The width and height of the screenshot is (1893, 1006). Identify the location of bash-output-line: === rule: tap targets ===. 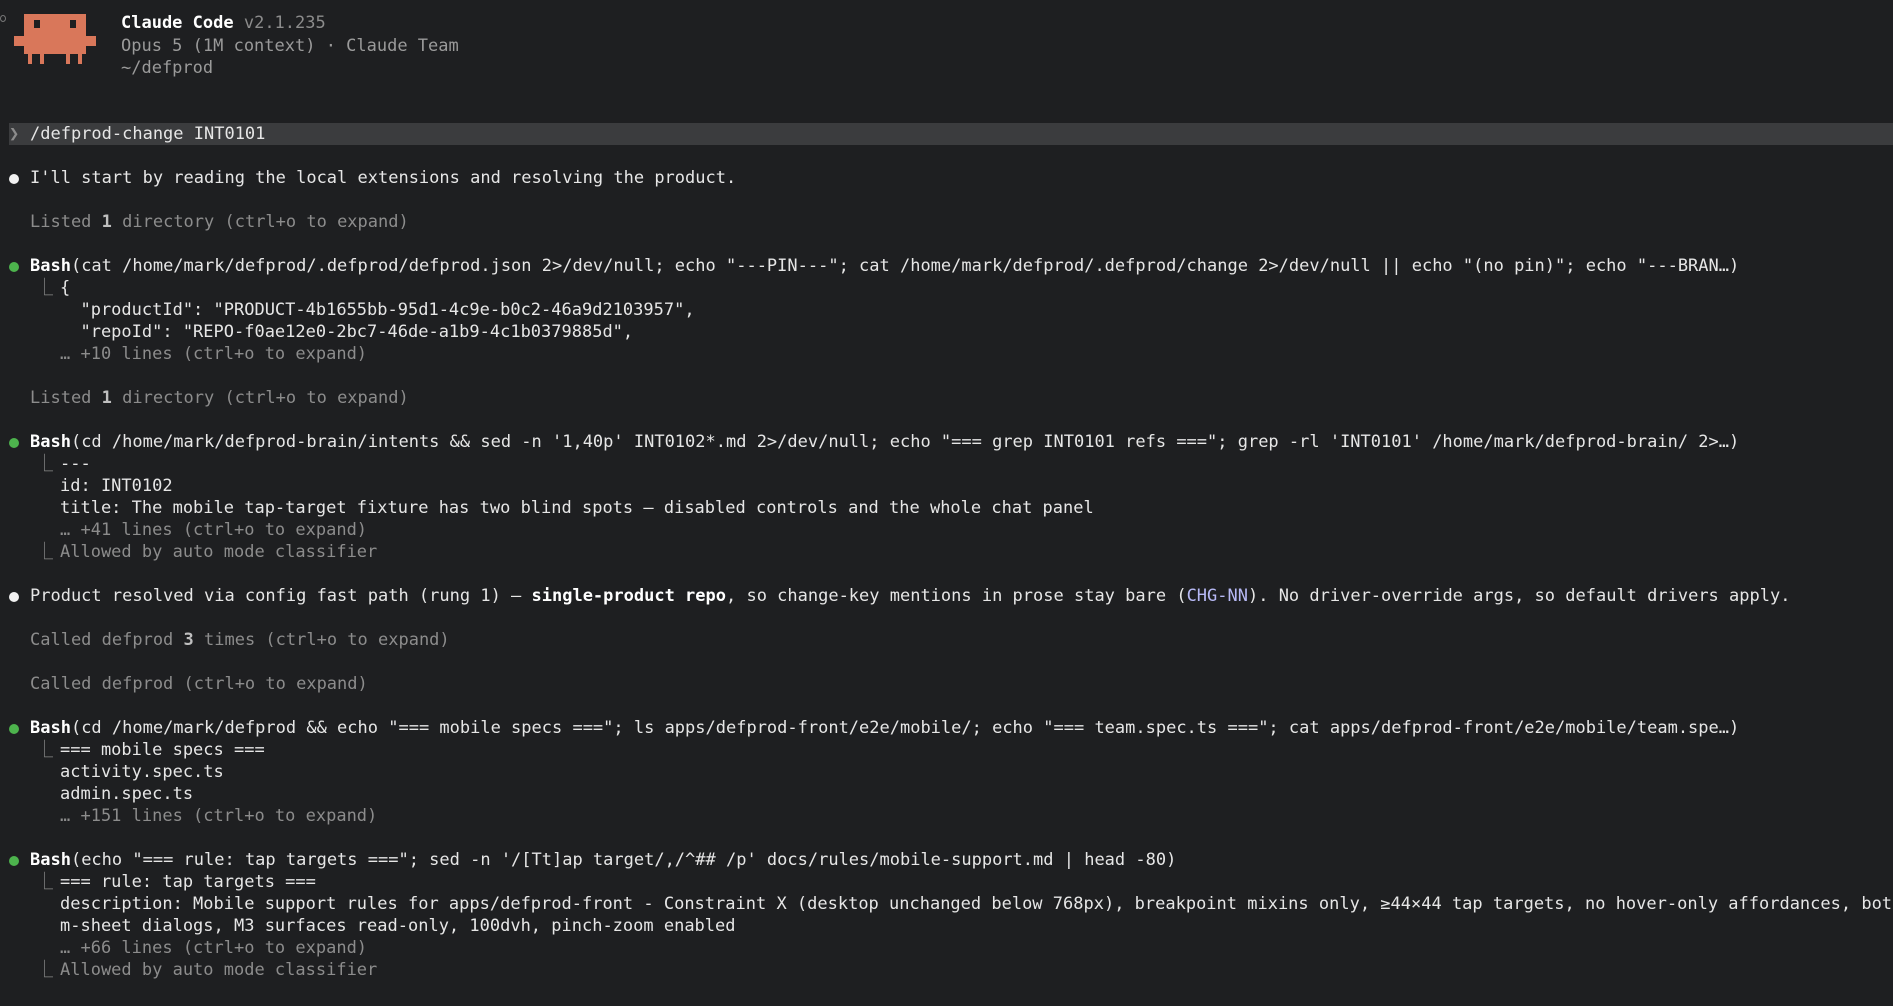
(188, 882).